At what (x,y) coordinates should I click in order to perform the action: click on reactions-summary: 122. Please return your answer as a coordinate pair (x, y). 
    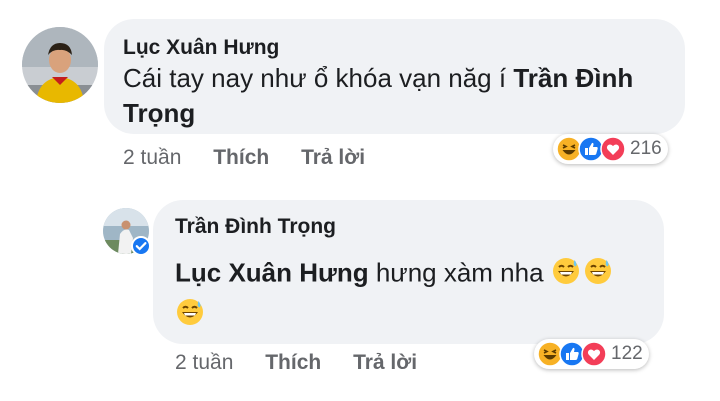
    Looking at the image, I should click on (591, 354).